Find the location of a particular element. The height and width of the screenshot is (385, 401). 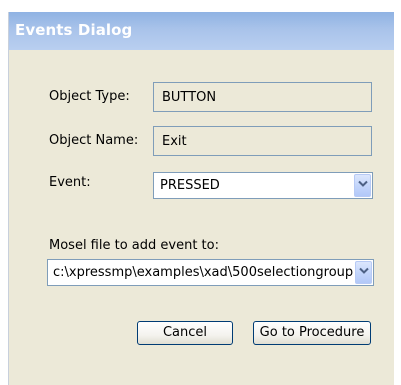

mosel-file-dropdown-button is located at coordinates (363, 272).